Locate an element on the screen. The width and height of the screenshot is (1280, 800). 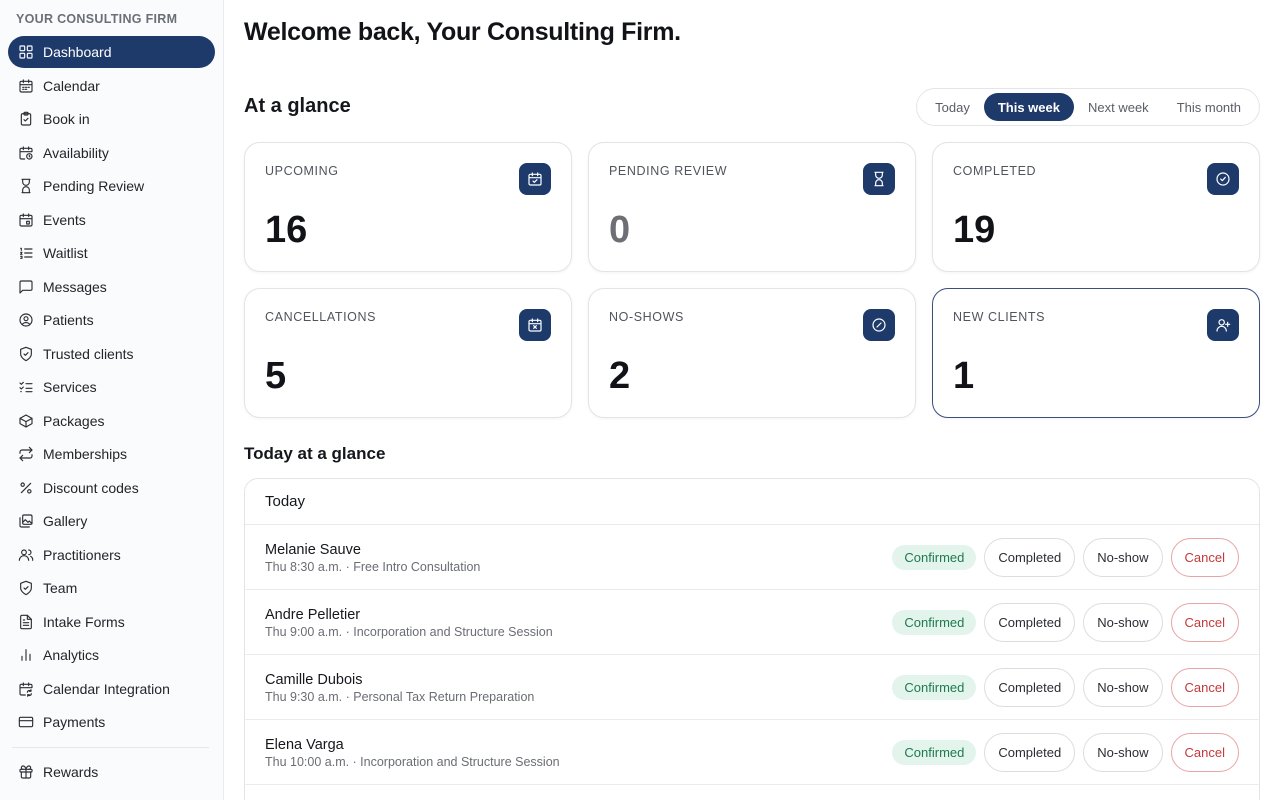
sidebar-item-book-in: Book in is located at coordinates (111, 119).